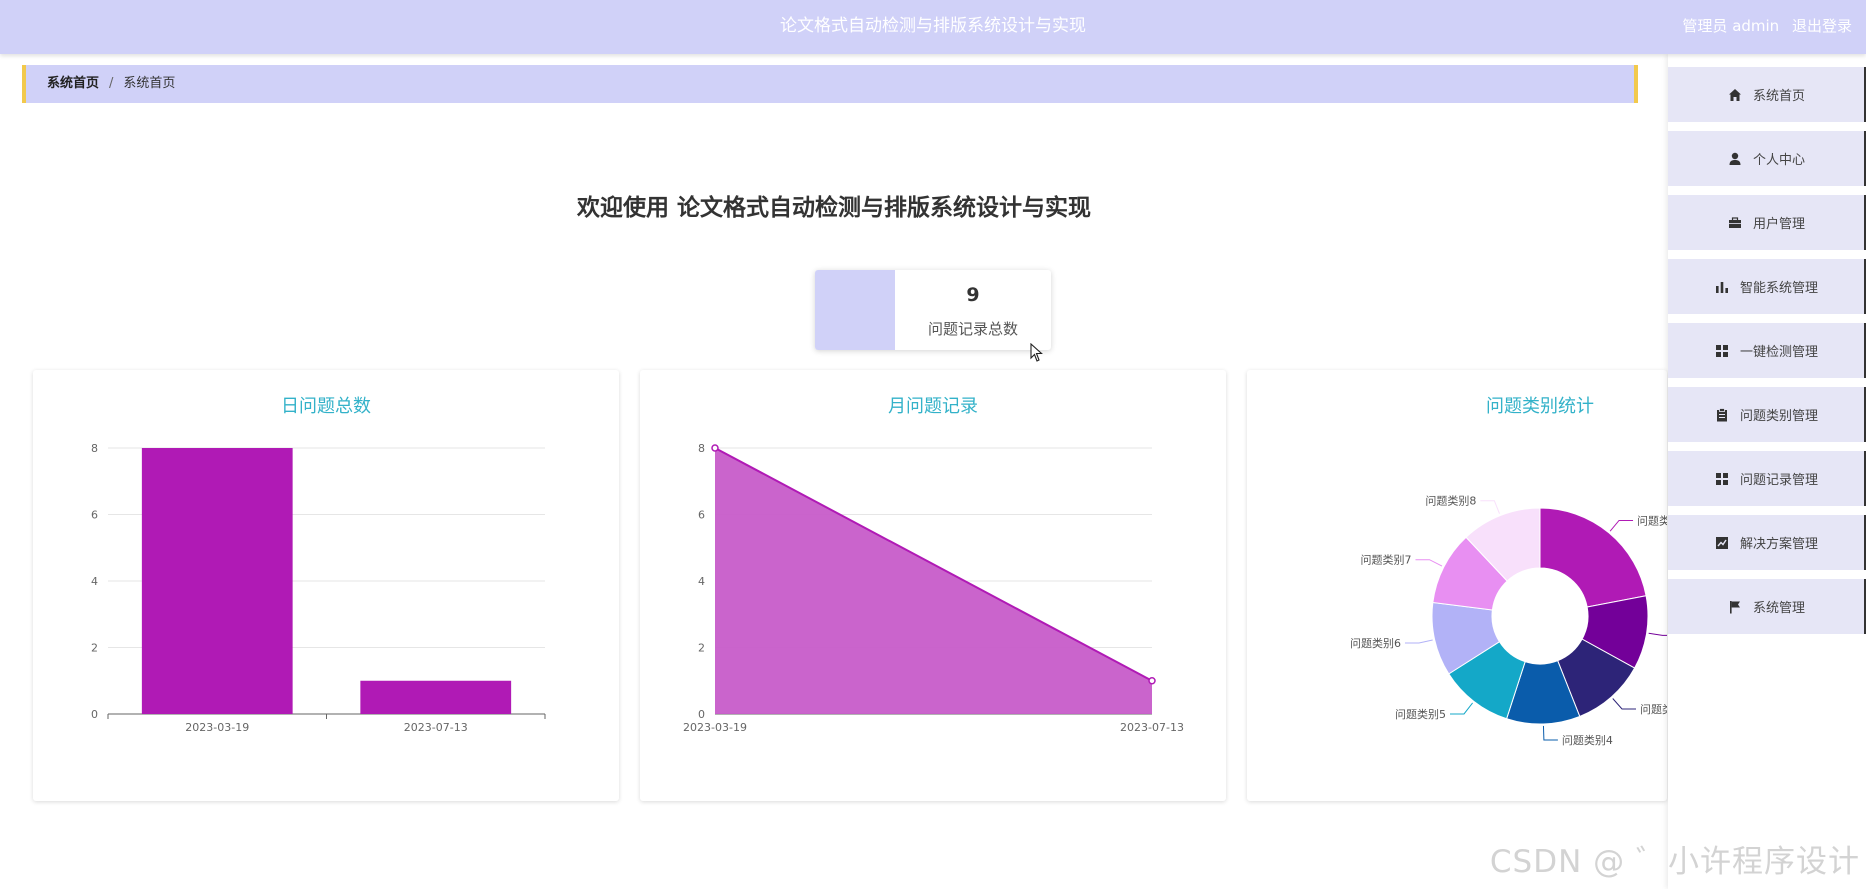  Describe the element at coordinates (1778, 96) in the screenshot. I see `sidebar-item-label: 系统首页` at that location.